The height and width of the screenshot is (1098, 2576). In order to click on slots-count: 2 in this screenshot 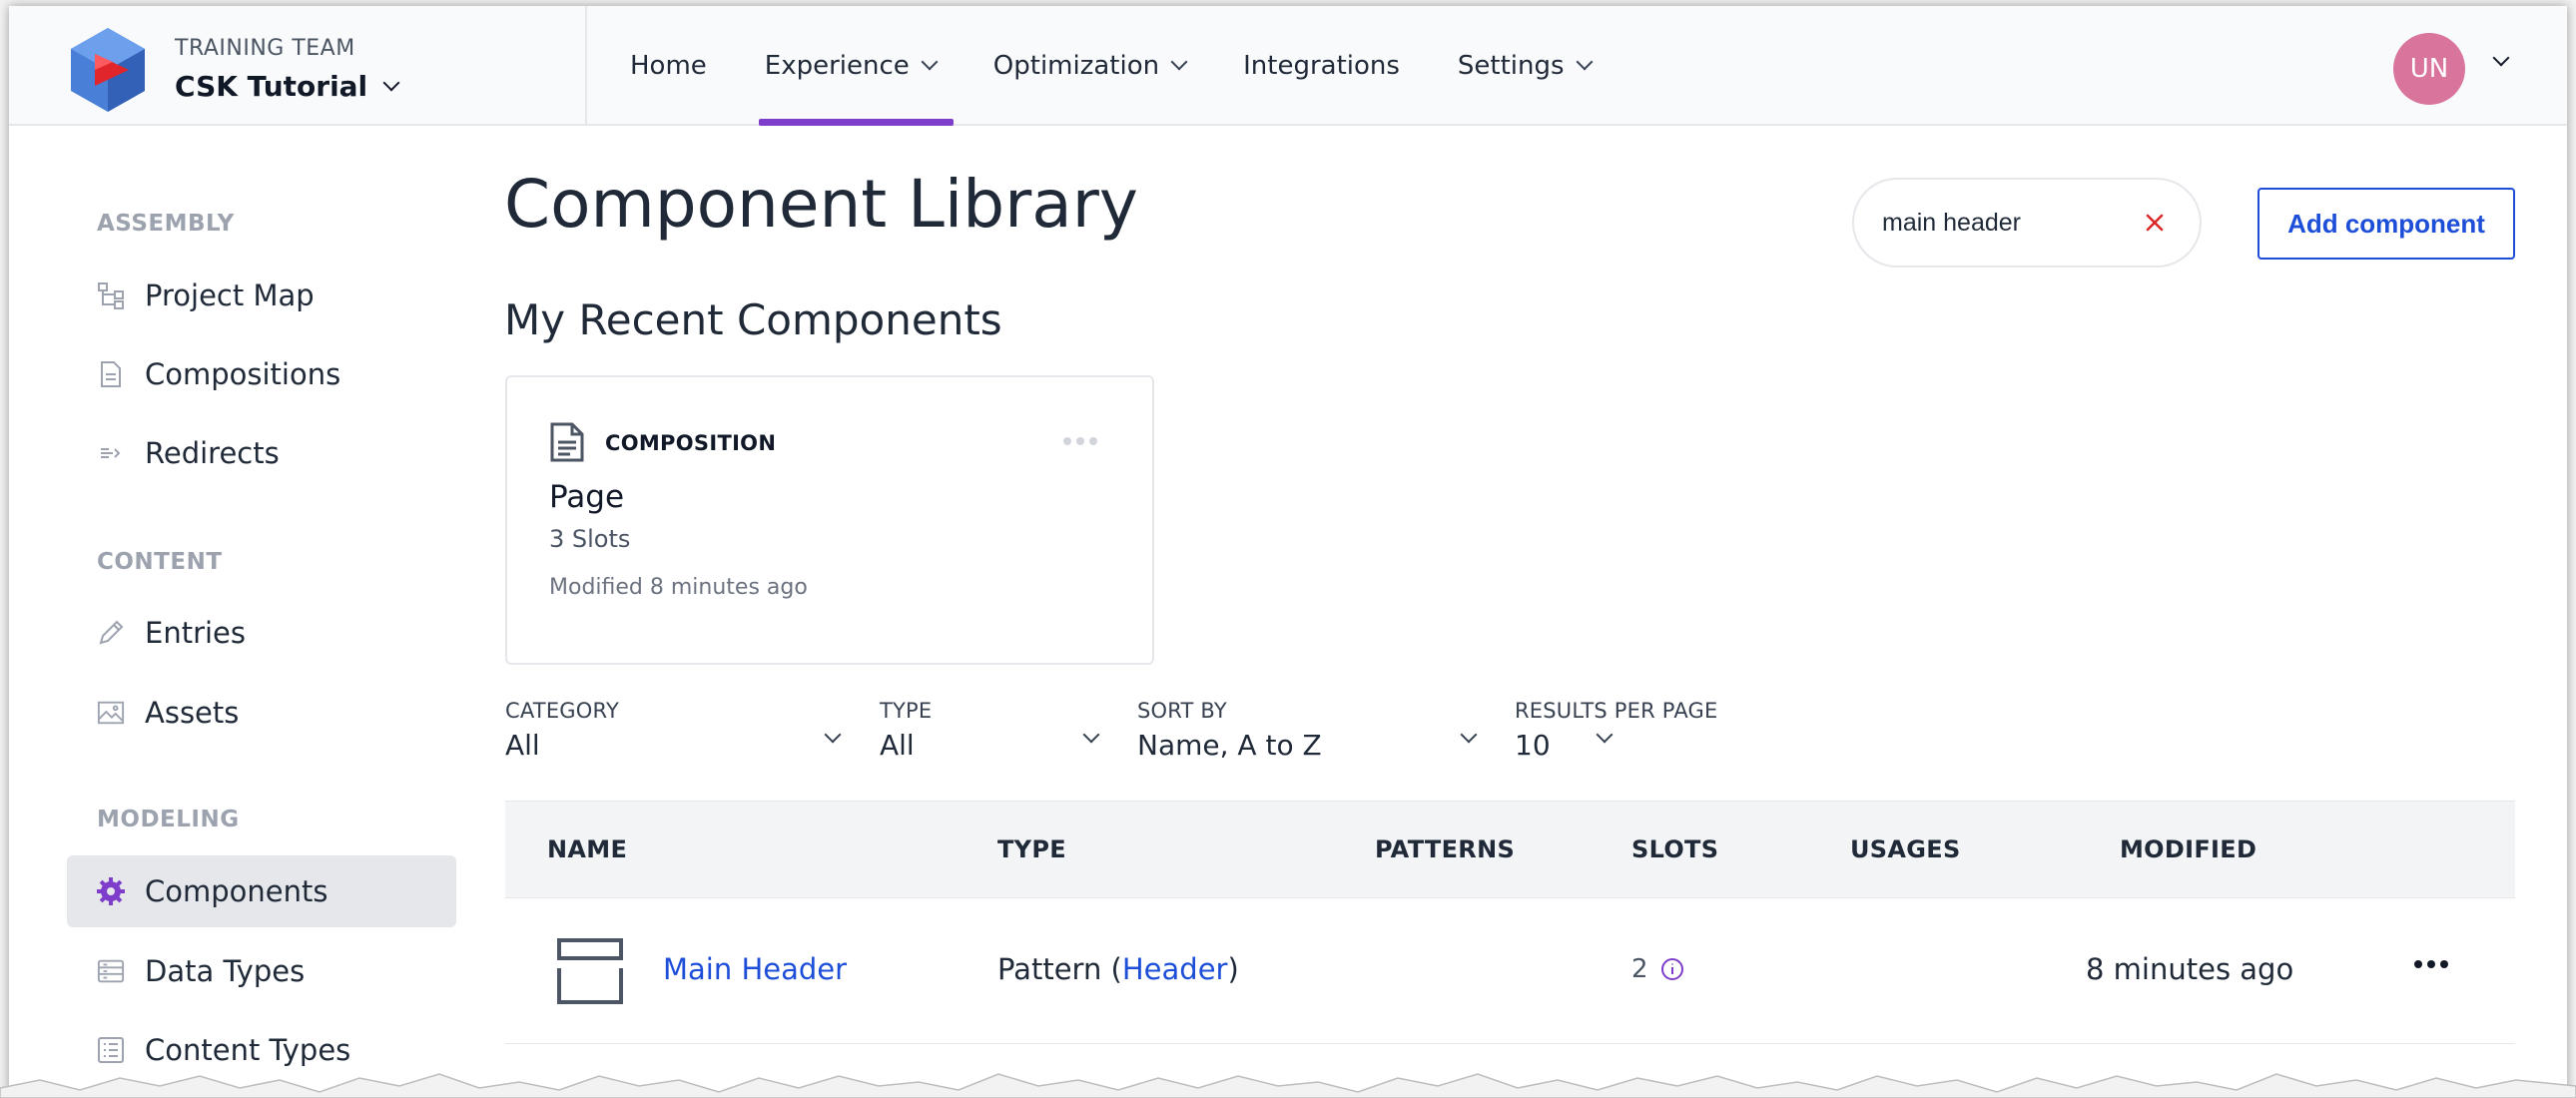, I will do `click(1639, 969)`.